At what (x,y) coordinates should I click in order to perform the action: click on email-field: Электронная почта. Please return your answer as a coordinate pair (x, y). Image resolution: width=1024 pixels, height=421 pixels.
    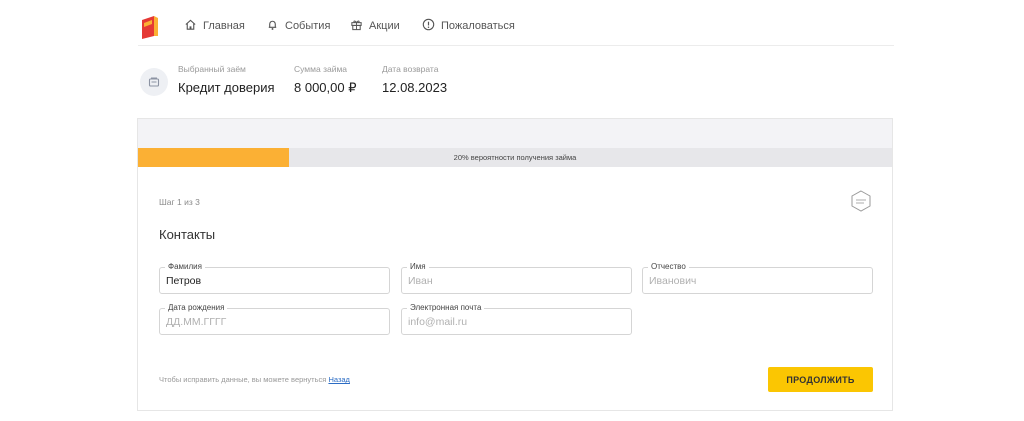
    Looking at the image, I should click on (516, 319).